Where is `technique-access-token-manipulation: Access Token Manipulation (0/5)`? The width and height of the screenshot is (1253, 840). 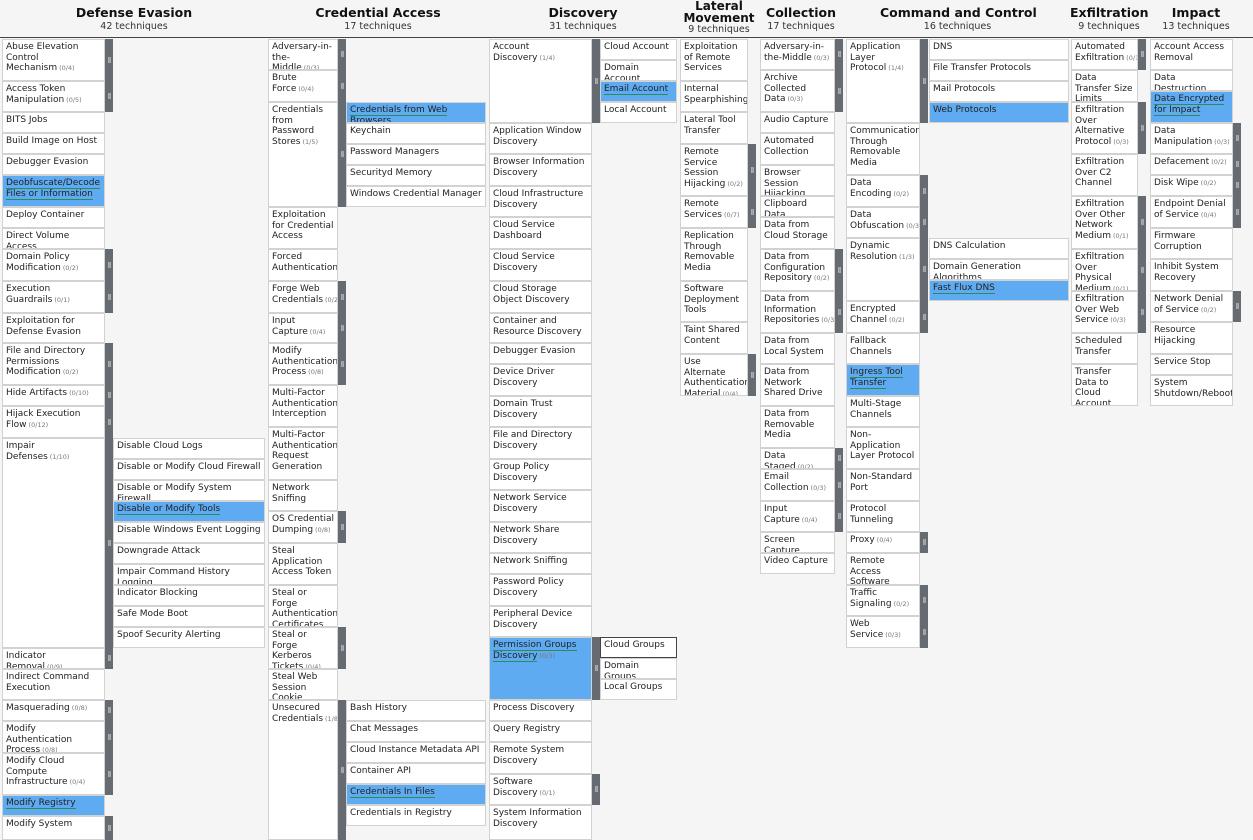
technique-access-token-manipulation: Access Token Manipulation (0/5) is located at coordinates (53, 96).